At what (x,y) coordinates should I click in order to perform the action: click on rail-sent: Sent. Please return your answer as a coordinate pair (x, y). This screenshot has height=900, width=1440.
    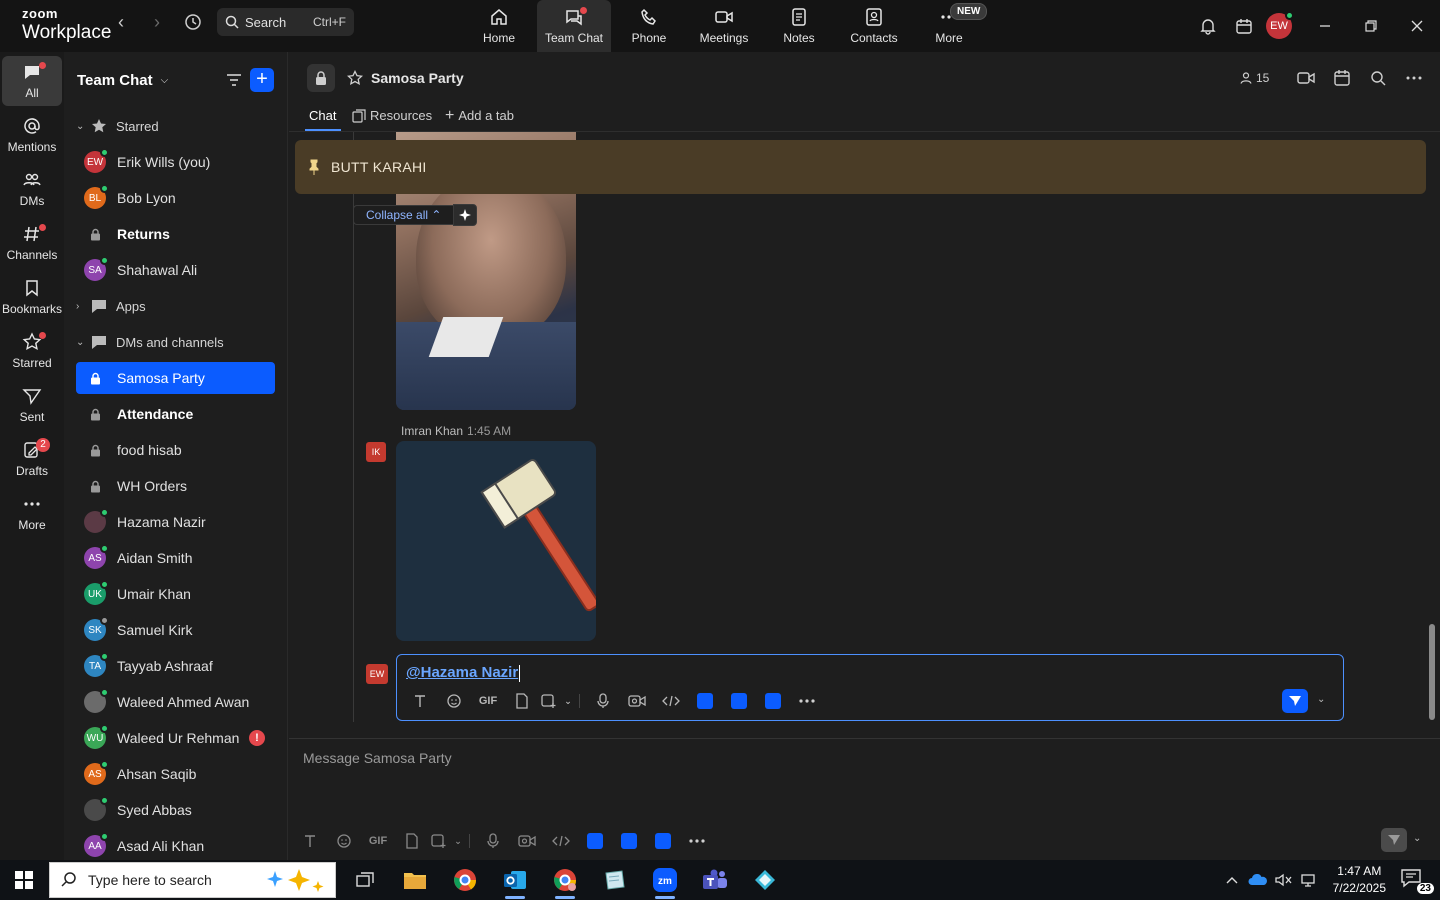
    Looking at the image, I should click on (32, 405).